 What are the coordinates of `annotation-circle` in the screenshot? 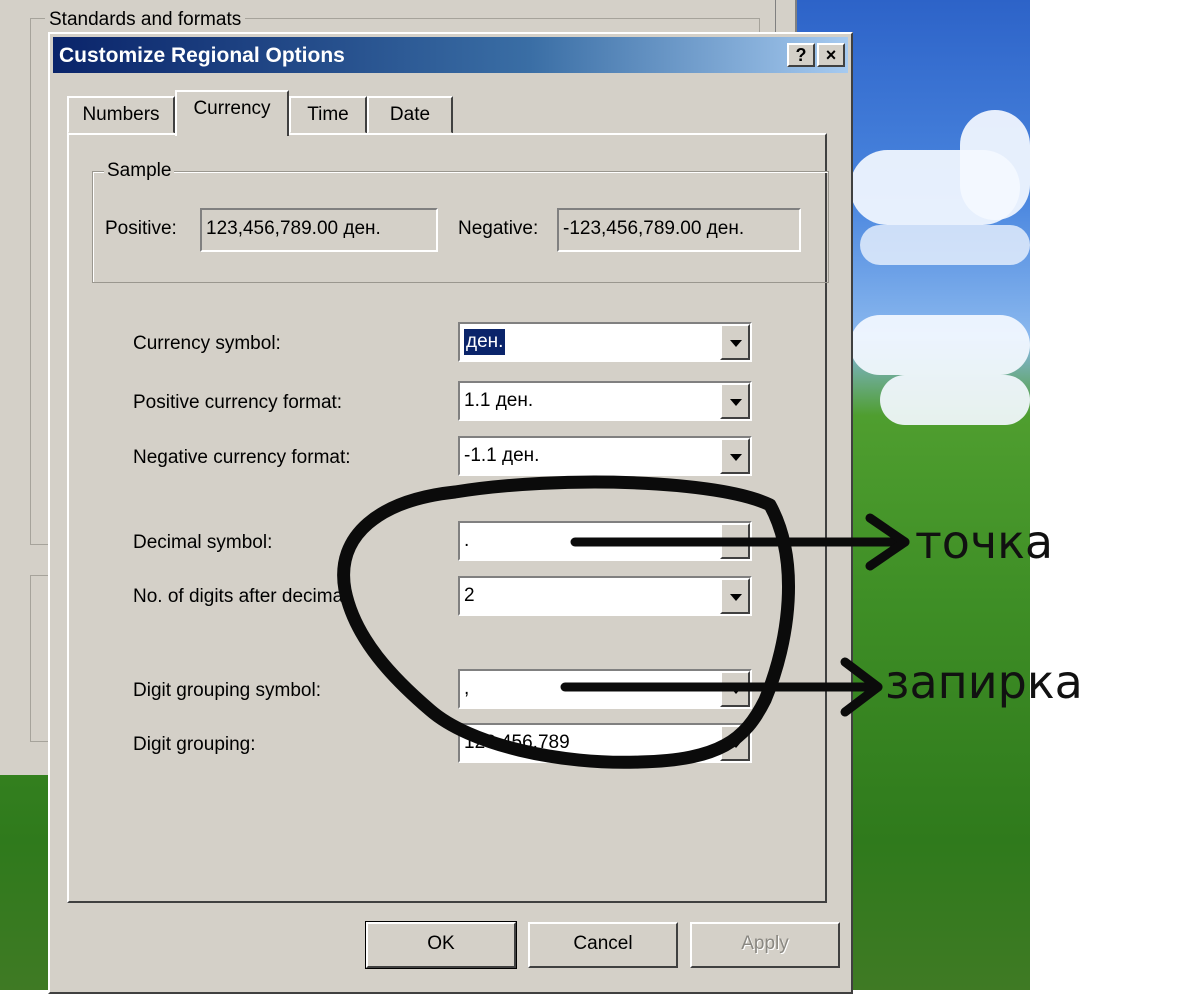 It's located at (566, 622).